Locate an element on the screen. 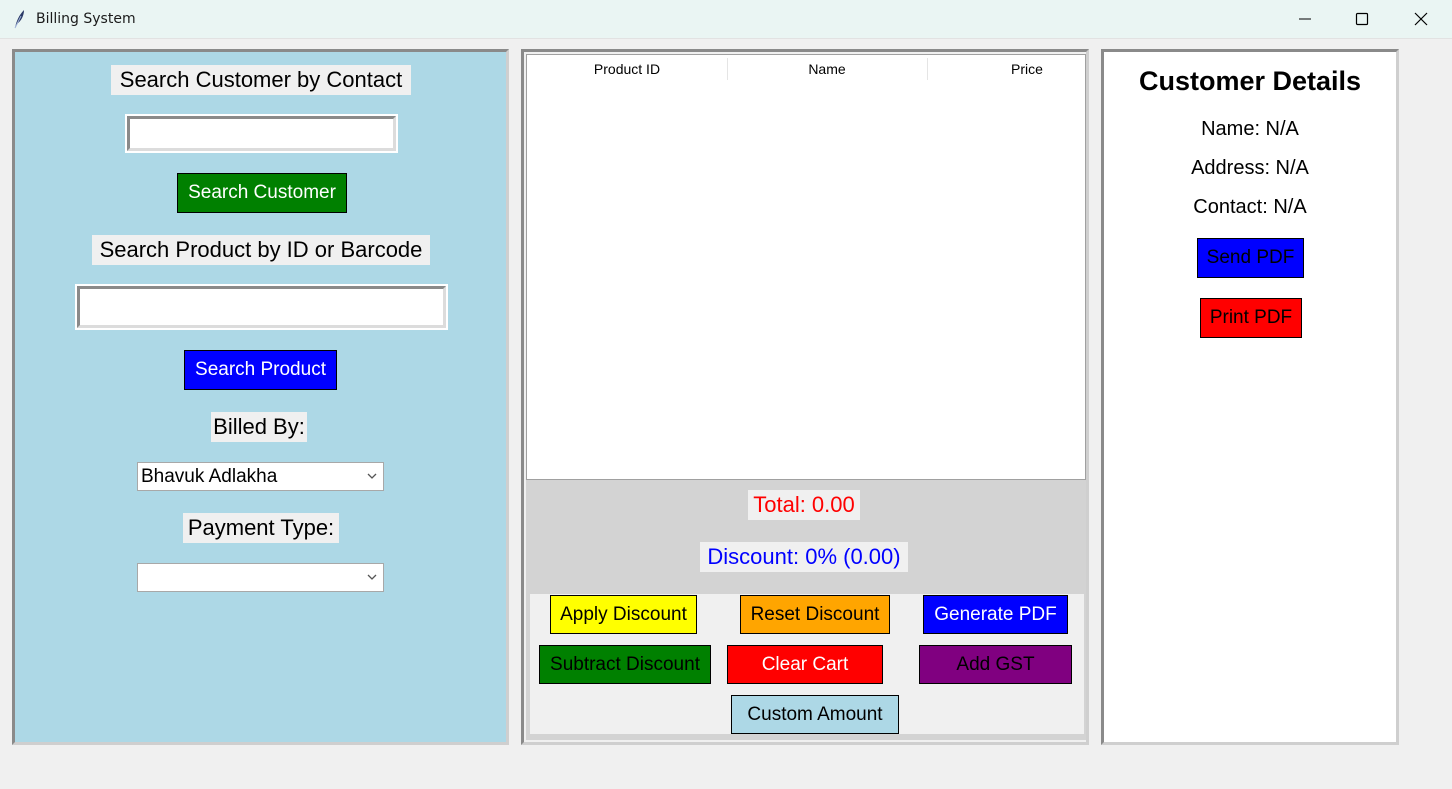  discount-label: Discount: 0% (0.00) is located at coordinates (804, 557).